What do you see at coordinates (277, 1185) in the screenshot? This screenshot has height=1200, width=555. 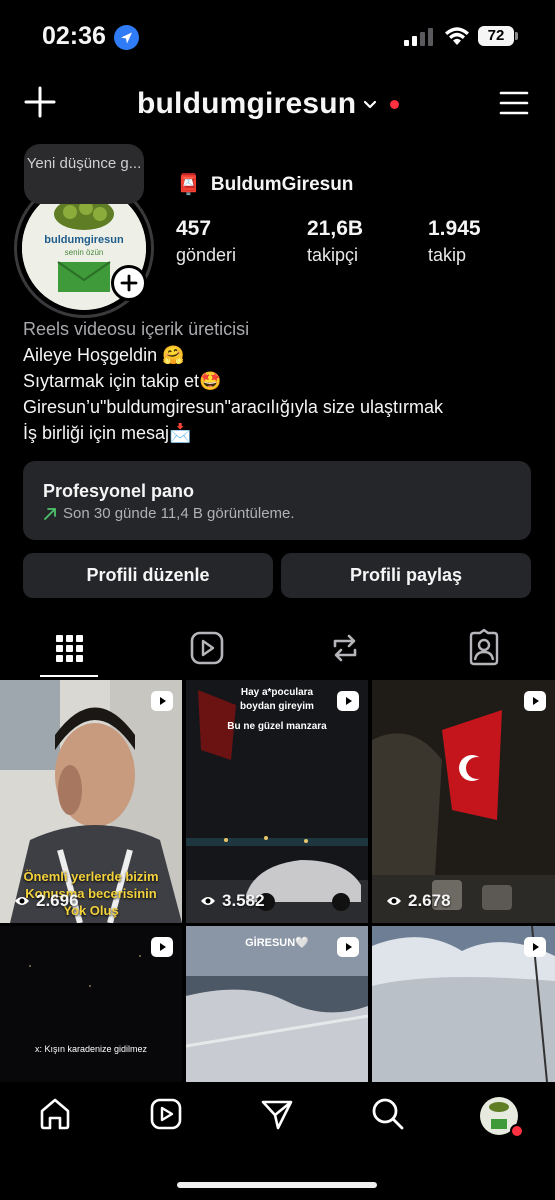 I see `home-indicator` at bounding box center [277, 1185].